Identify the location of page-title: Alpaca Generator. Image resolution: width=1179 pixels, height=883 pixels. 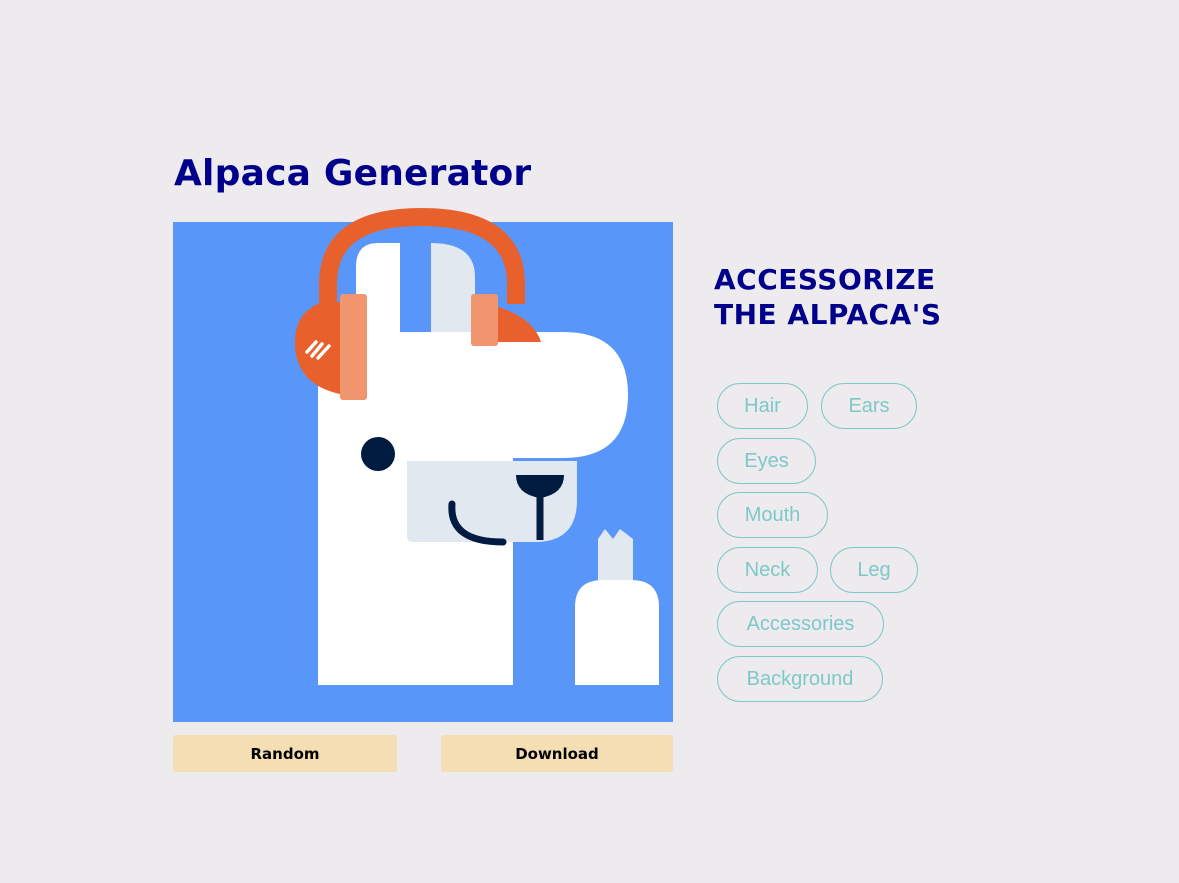
(353, 173).